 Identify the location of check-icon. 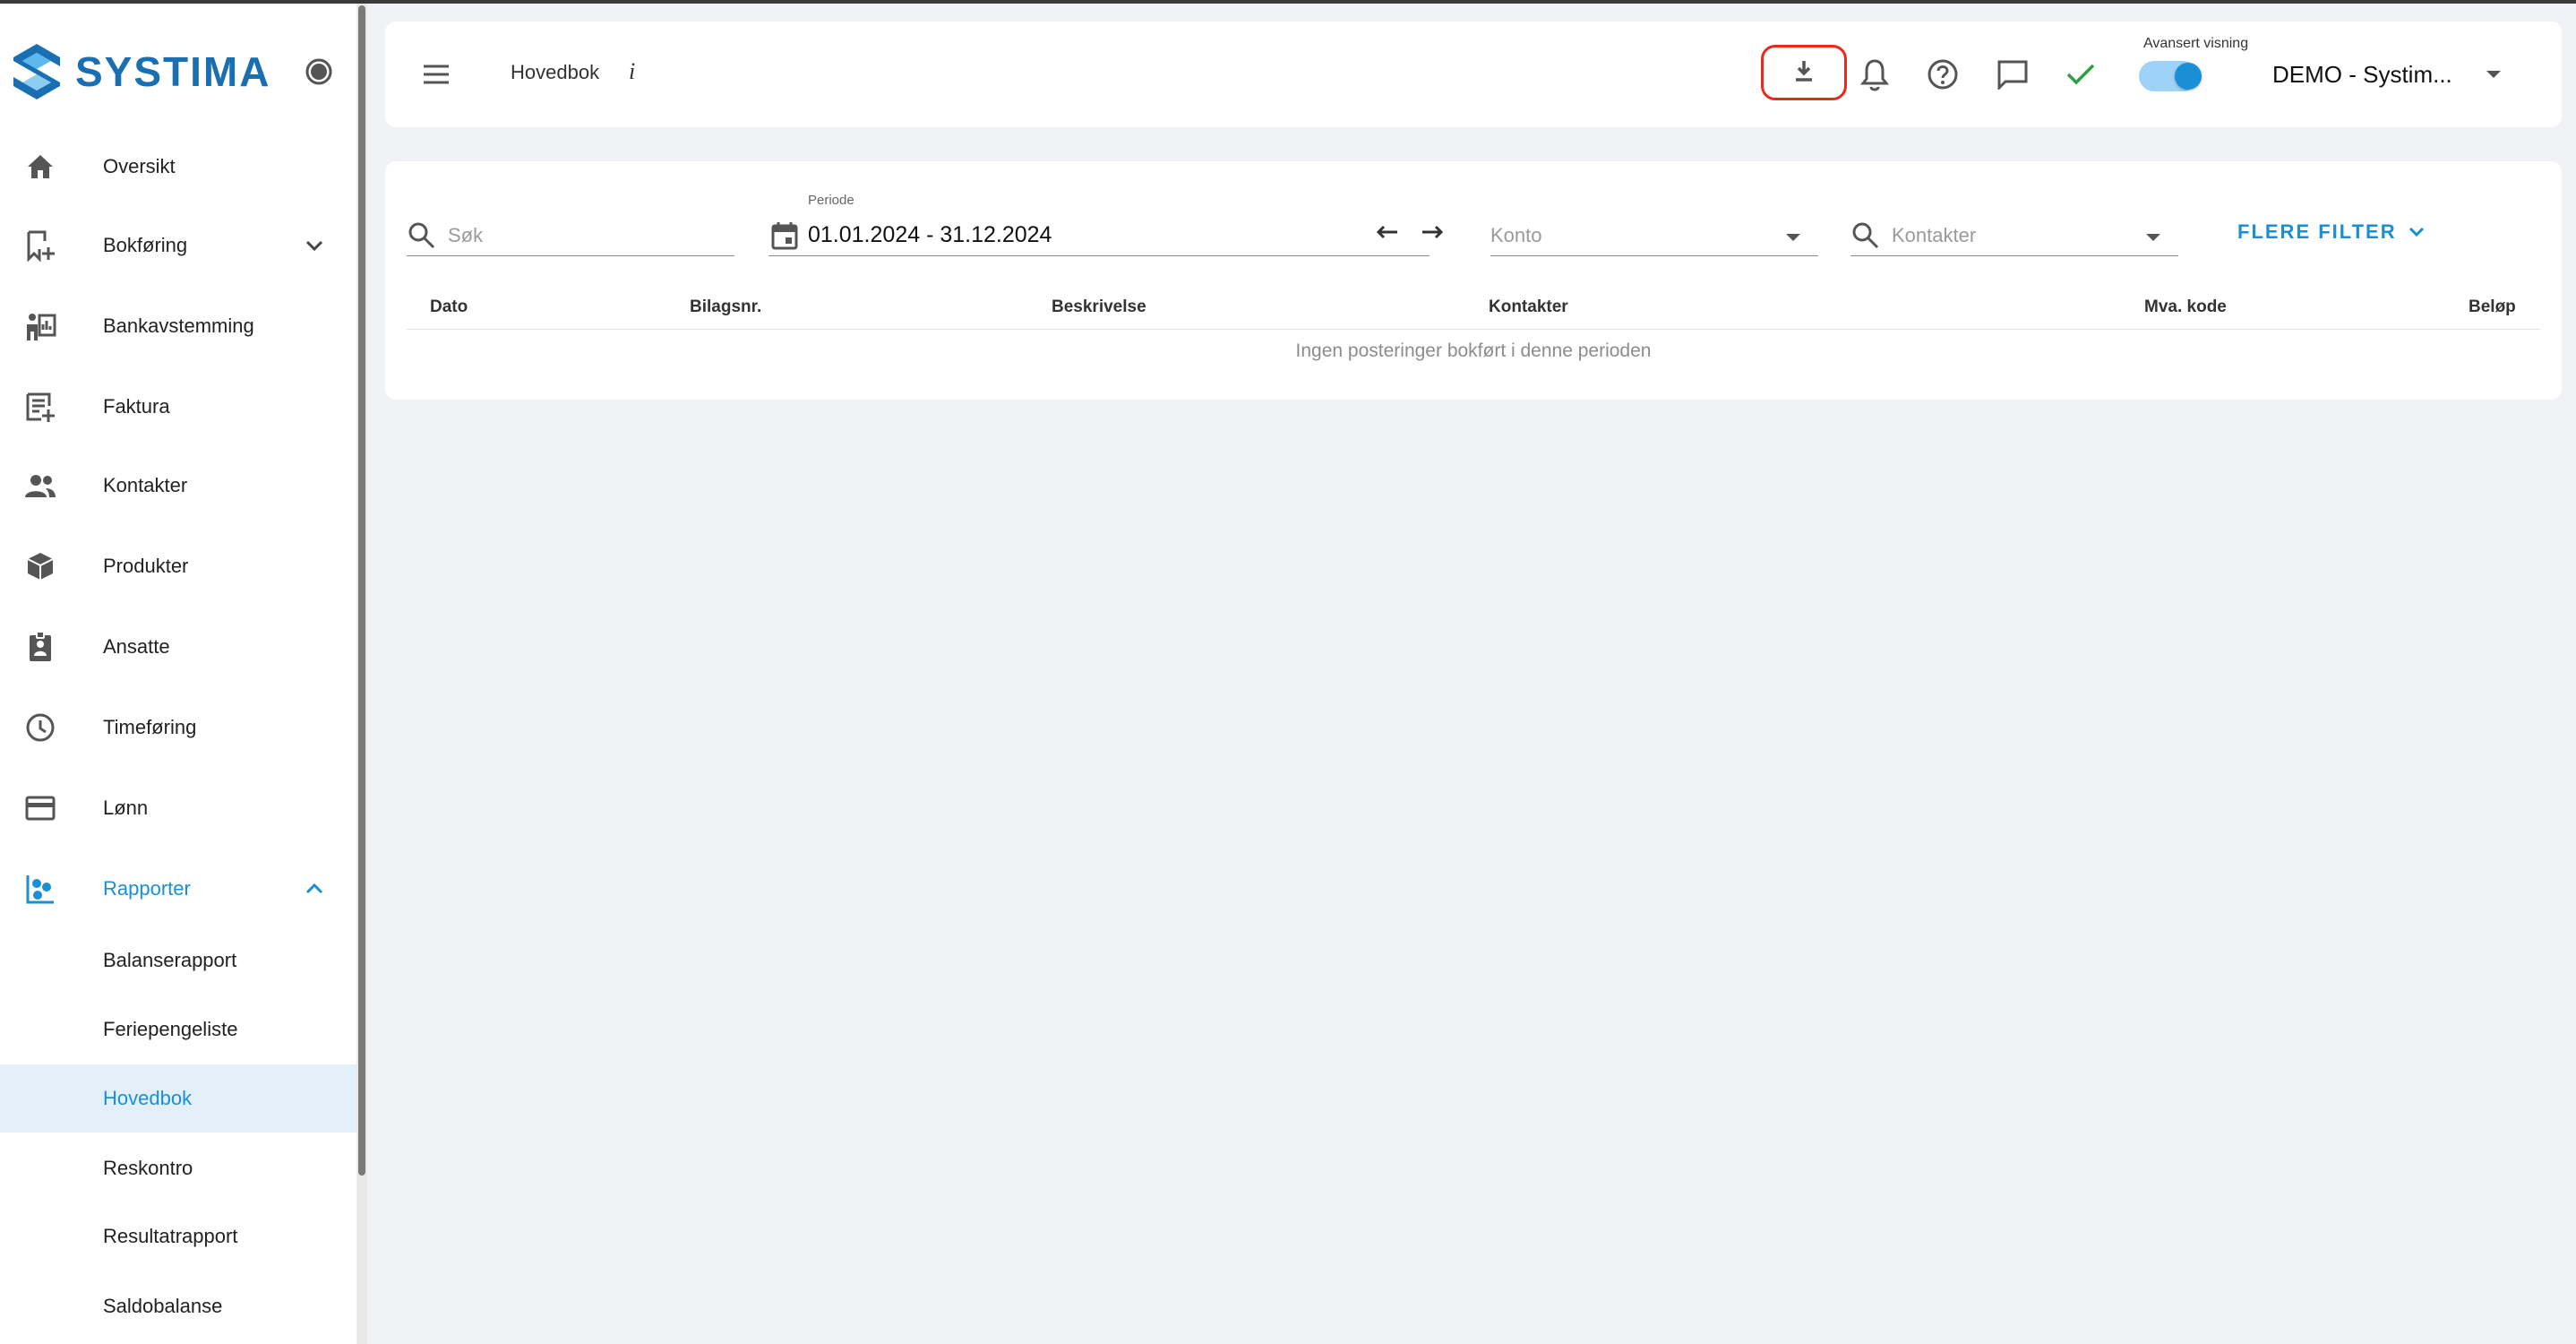
(2080, 74).